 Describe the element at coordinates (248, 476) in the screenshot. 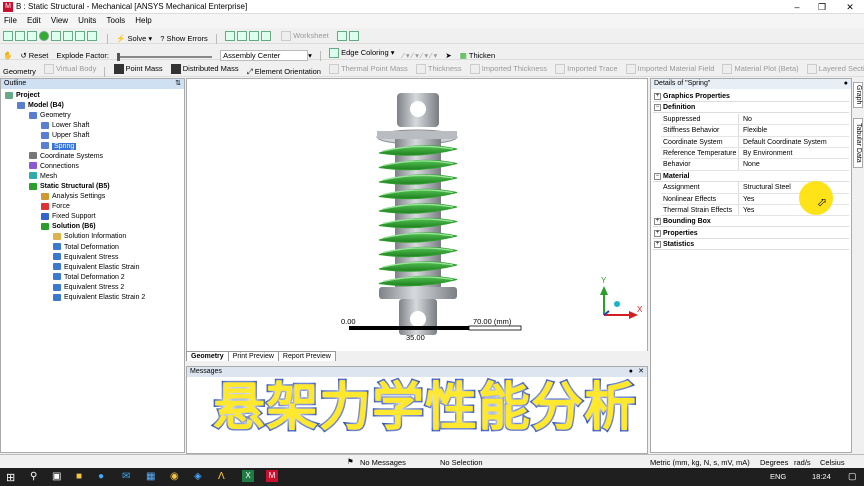

I see `excel-icon: X` at that location.